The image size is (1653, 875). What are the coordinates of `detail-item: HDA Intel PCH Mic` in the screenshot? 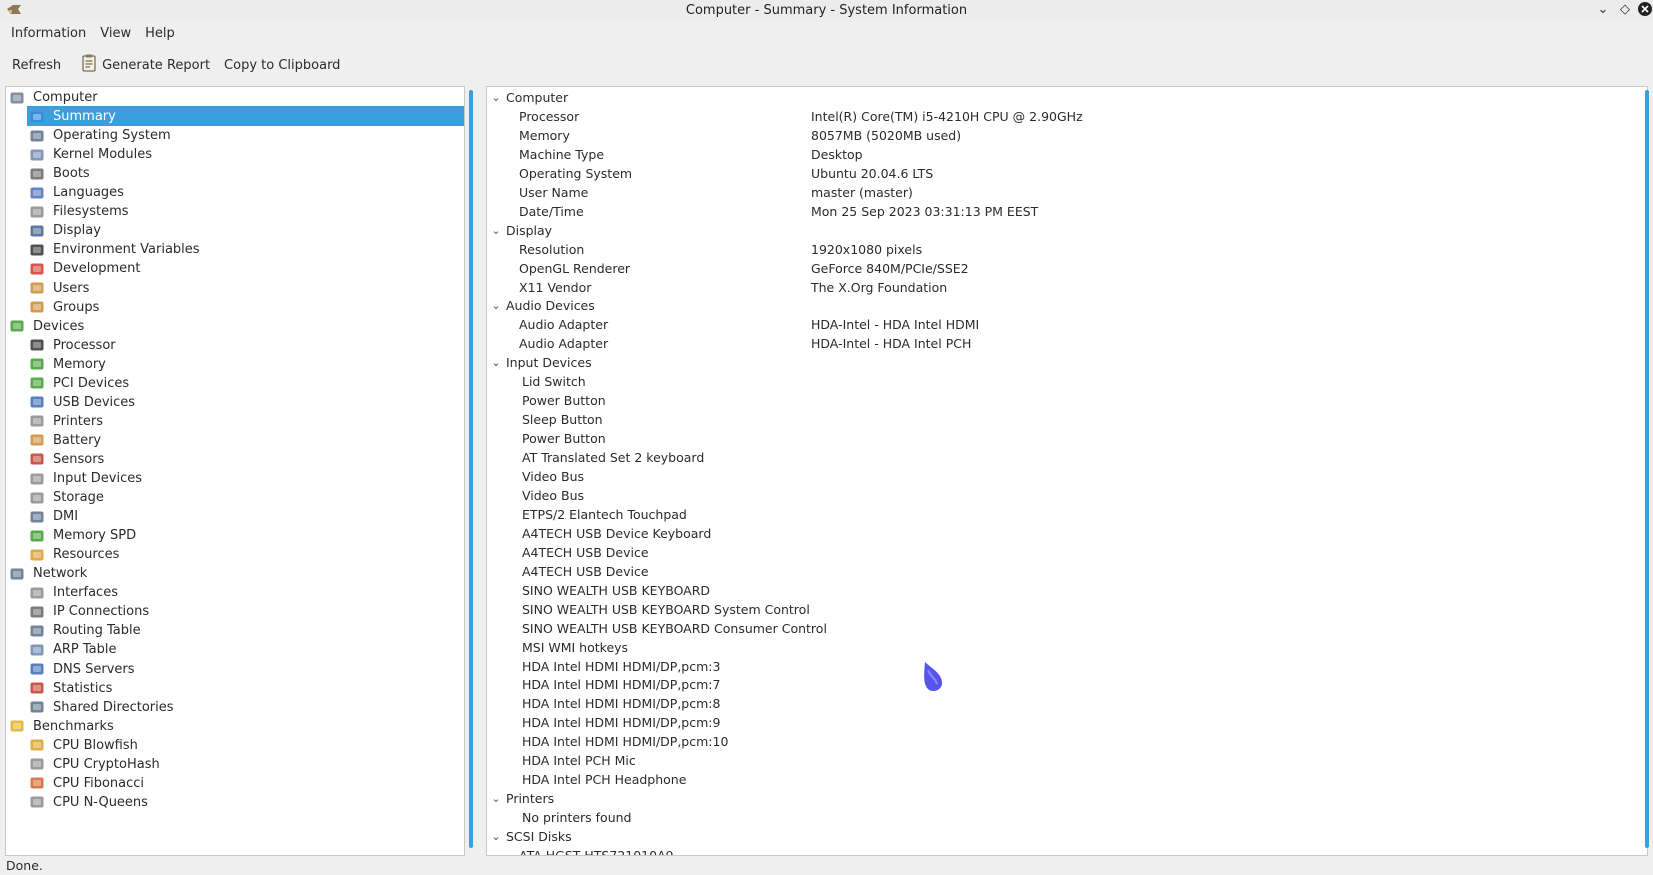 It's located at (1062, 760).